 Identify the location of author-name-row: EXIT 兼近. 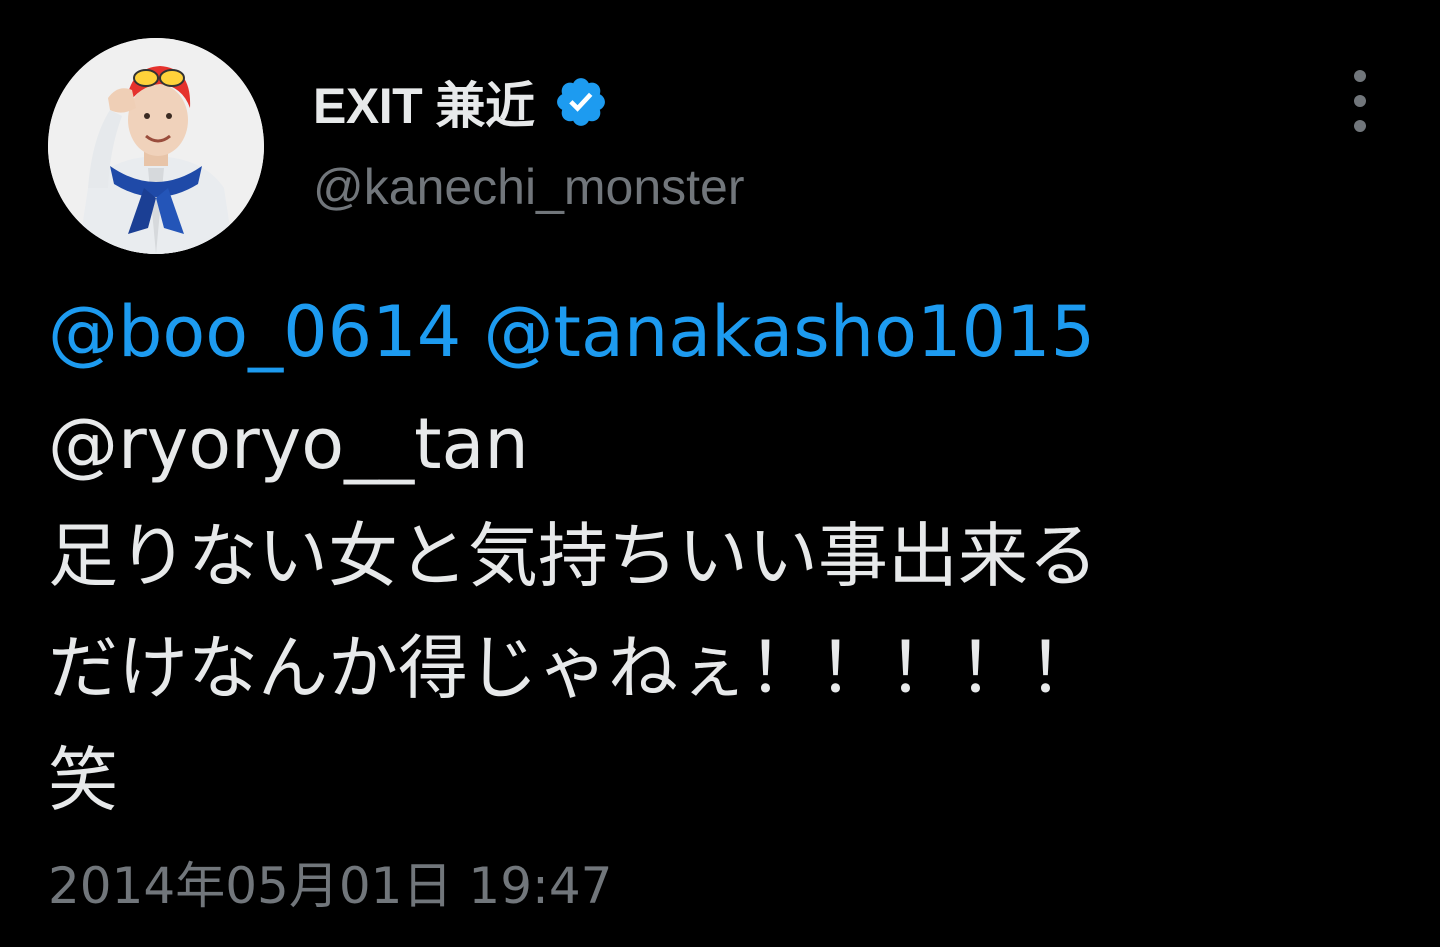
(461, 102).